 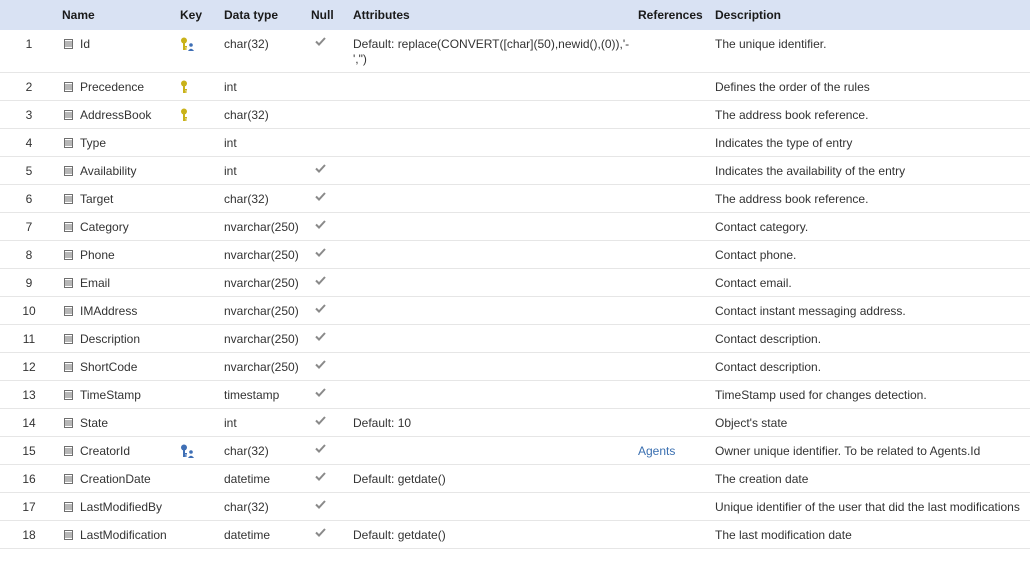 I want to click on column-name: AddressBook, so click(x=116, y=115).